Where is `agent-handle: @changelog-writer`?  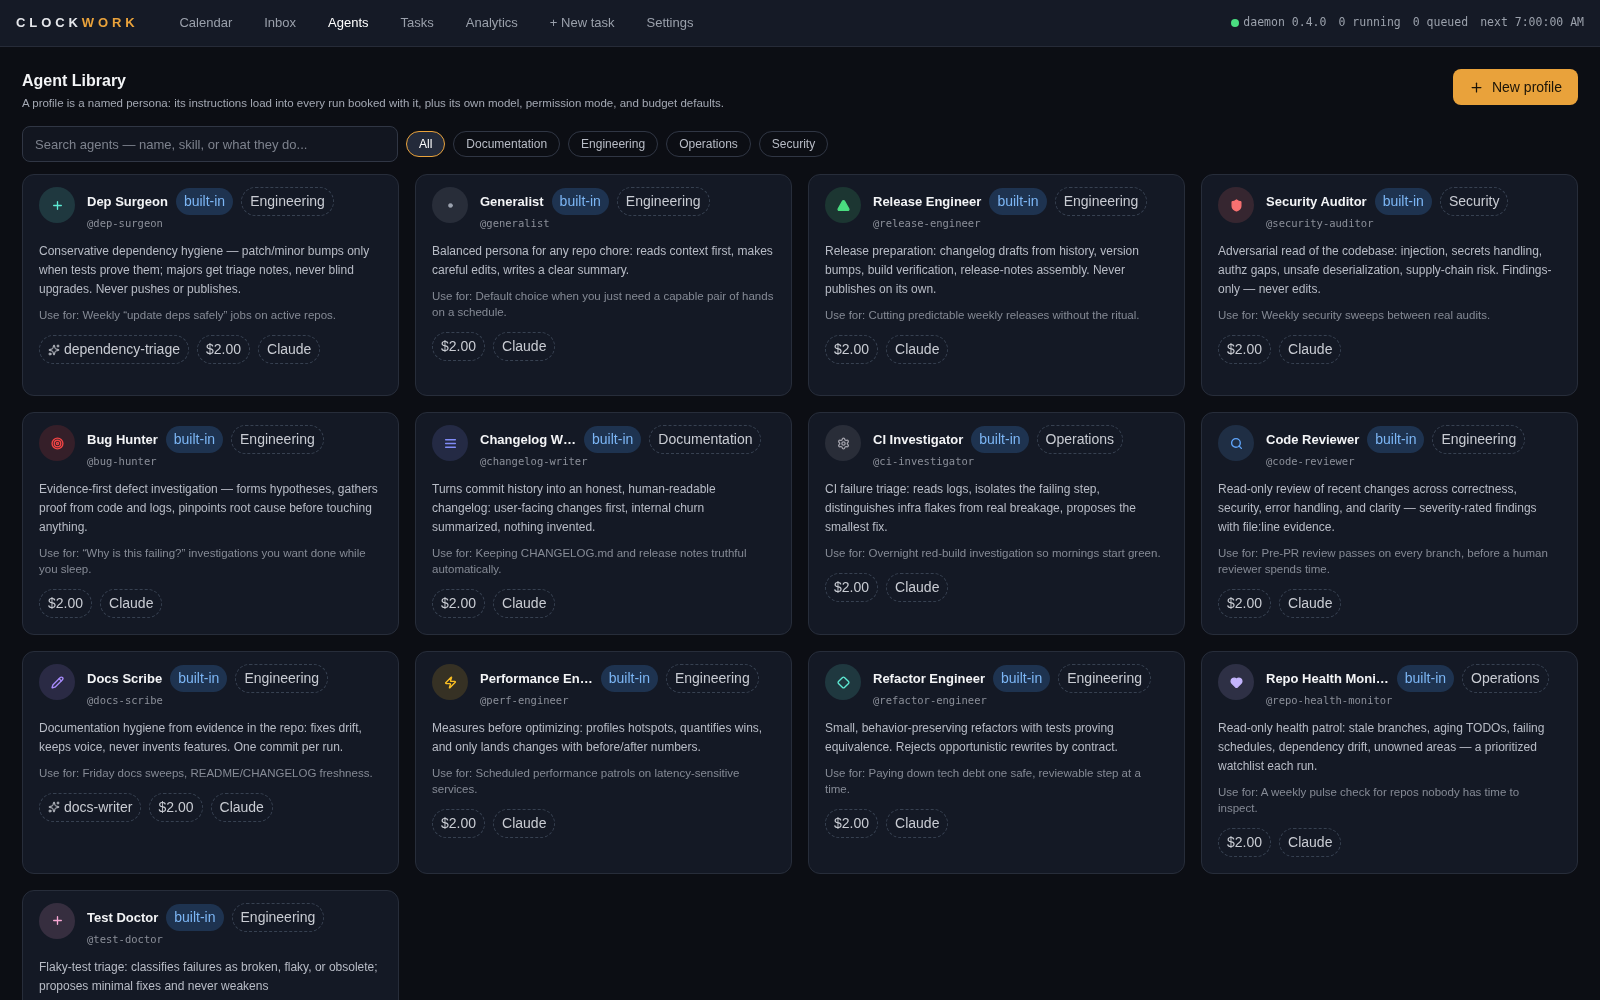 agent-handle: @changelog-writer is located at coordinates (534, 462).